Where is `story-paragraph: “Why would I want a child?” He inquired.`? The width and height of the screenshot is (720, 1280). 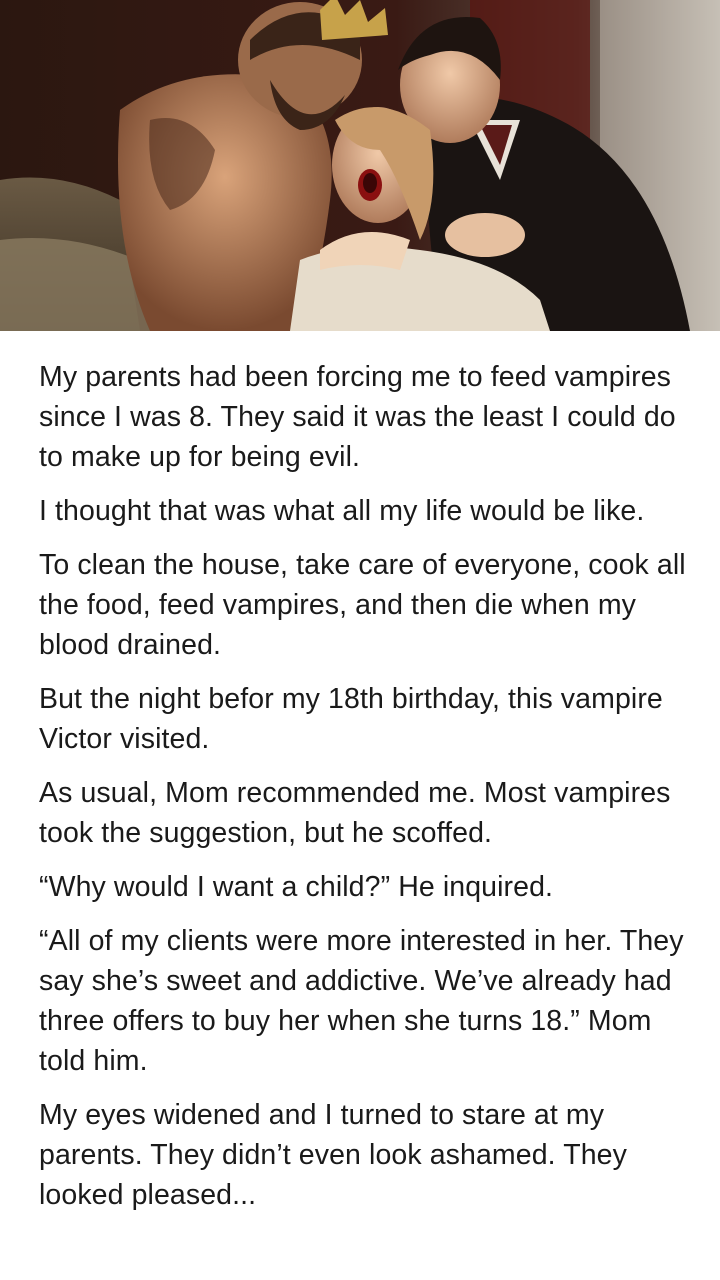 story-paragraph: “Why would I want a child?” He inquired. is located at coordinates (296, 887).